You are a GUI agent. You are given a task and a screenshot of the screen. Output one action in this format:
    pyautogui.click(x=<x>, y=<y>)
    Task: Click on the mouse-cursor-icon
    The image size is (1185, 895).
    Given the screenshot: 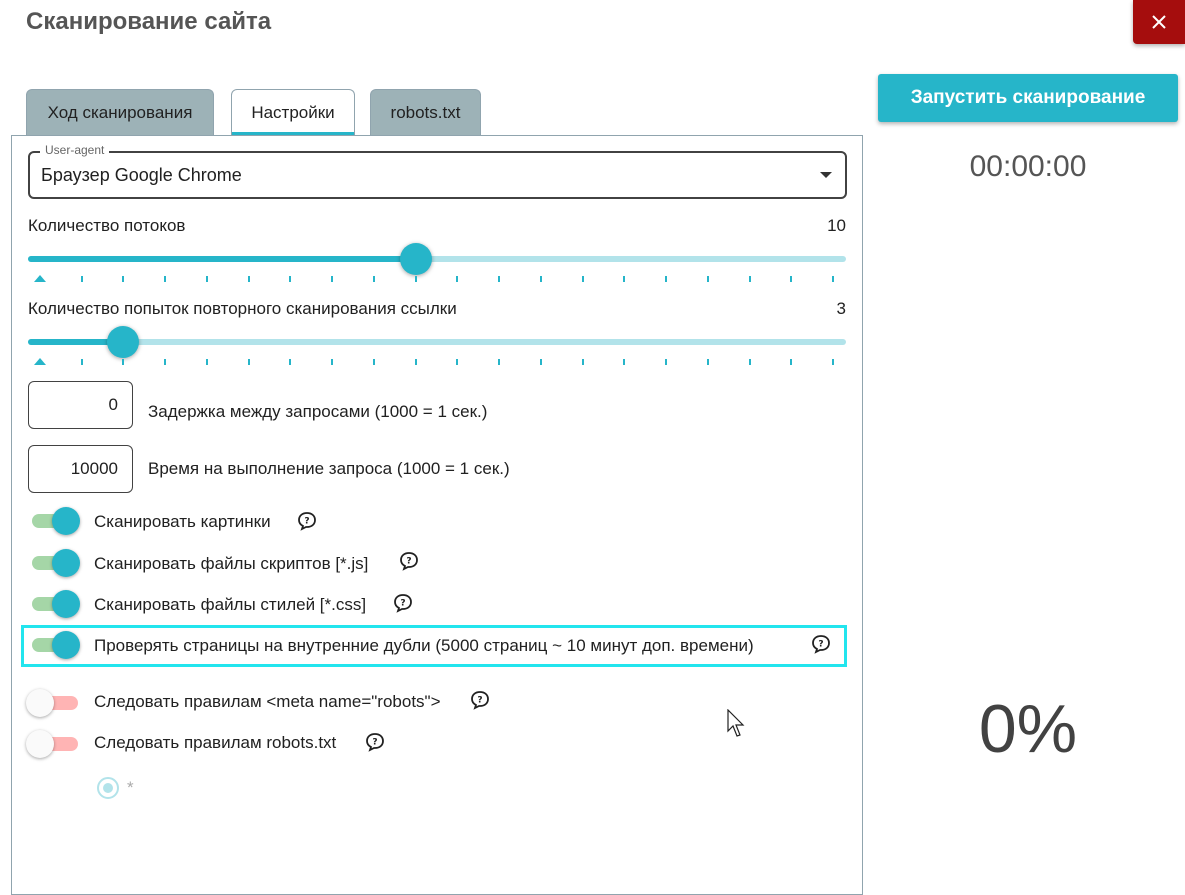 What is the action you would take?
    pyautogui.click(x=736, y=723)
    